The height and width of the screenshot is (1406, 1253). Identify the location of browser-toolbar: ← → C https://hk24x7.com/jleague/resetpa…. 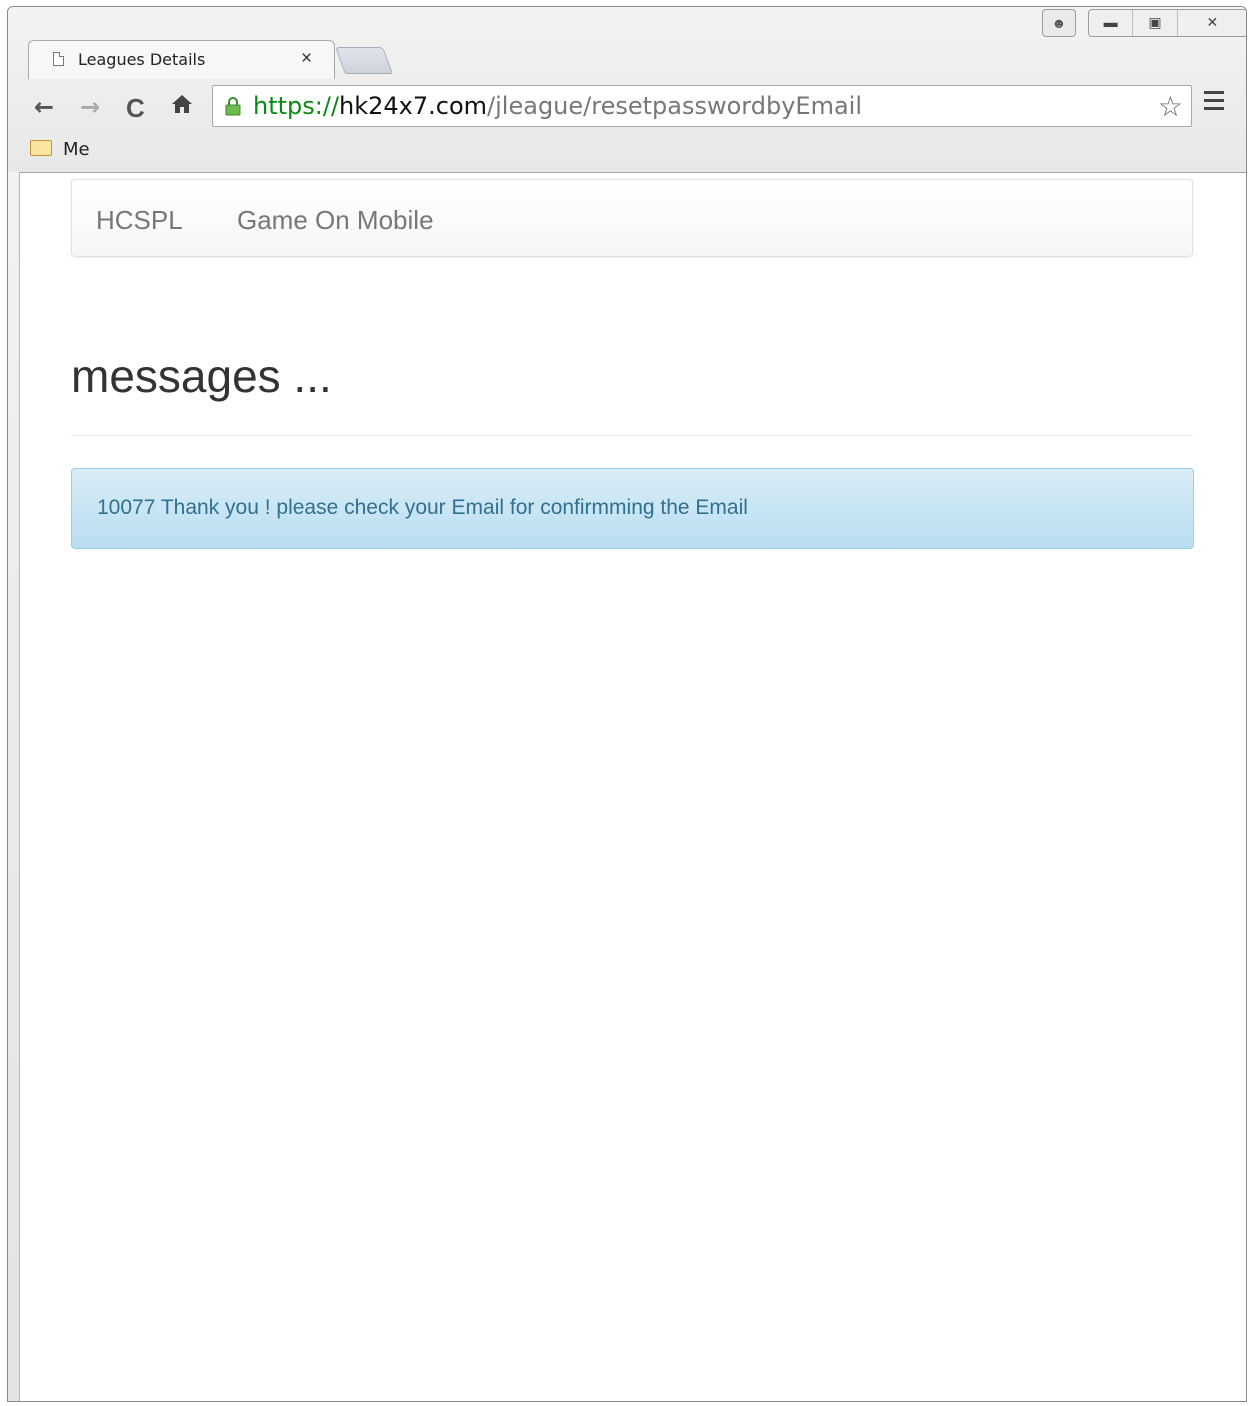
(627, 105).